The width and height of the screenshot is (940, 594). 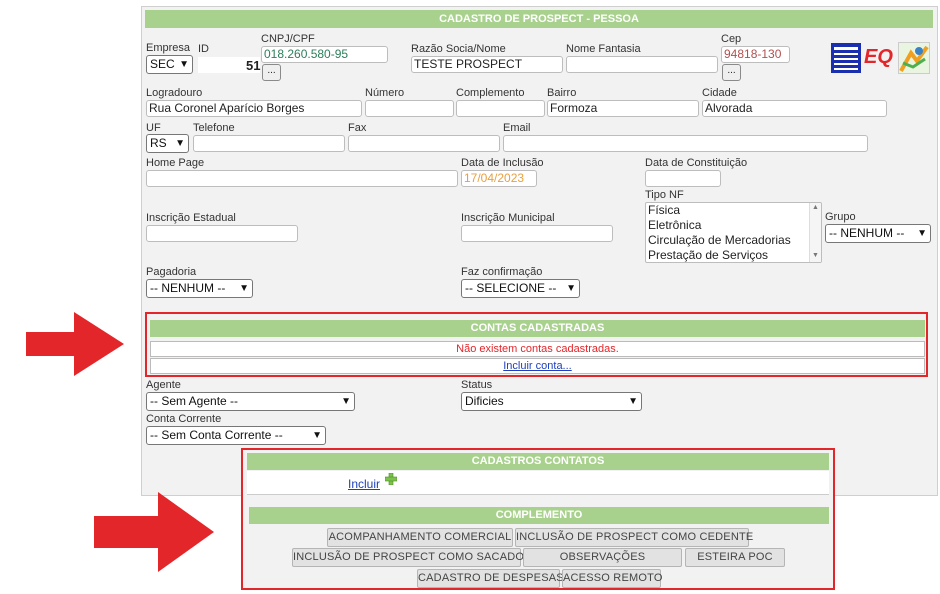 I want to click on sefaz-logo, so click(x=846, y=58).